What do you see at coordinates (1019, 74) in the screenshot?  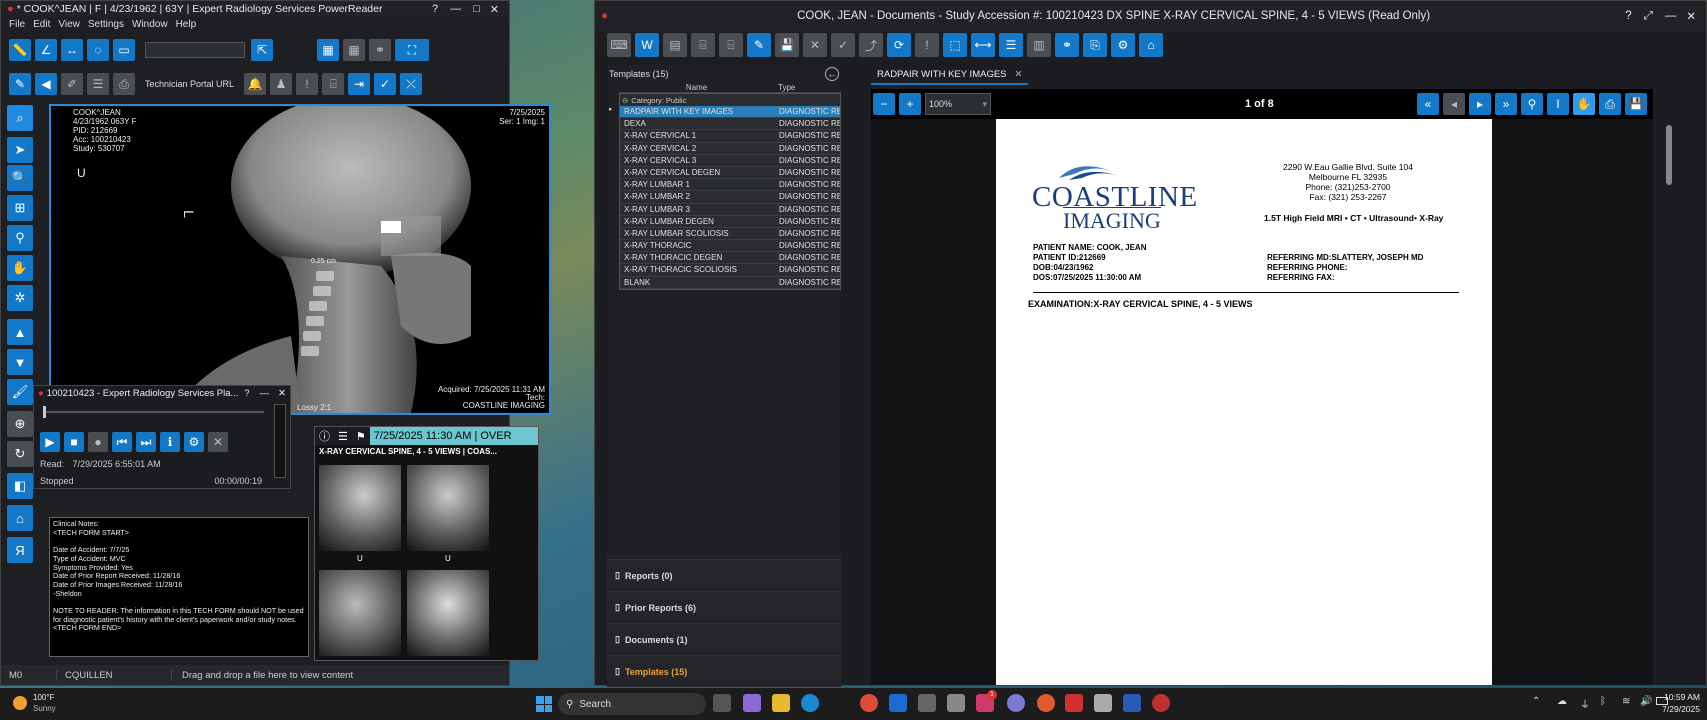 I see `tab-close-icon: ✕` at bounding box center [1019, 74].